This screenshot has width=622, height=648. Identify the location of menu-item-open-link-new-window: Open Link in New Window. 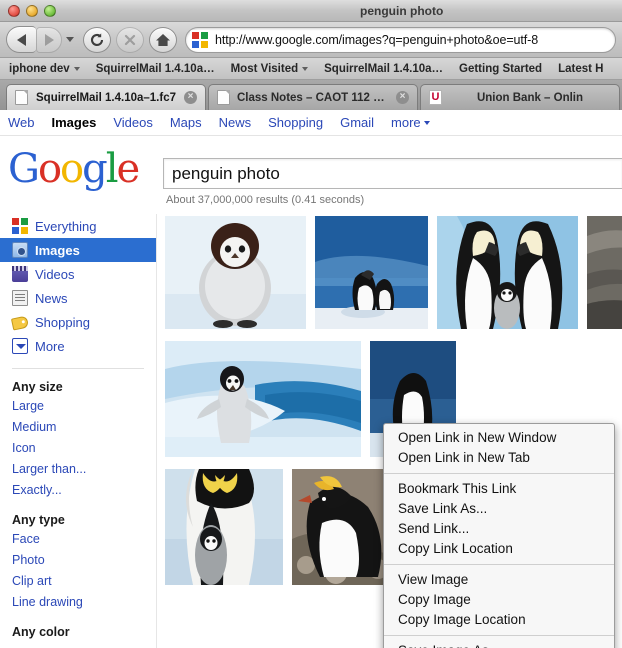
(499, 438).